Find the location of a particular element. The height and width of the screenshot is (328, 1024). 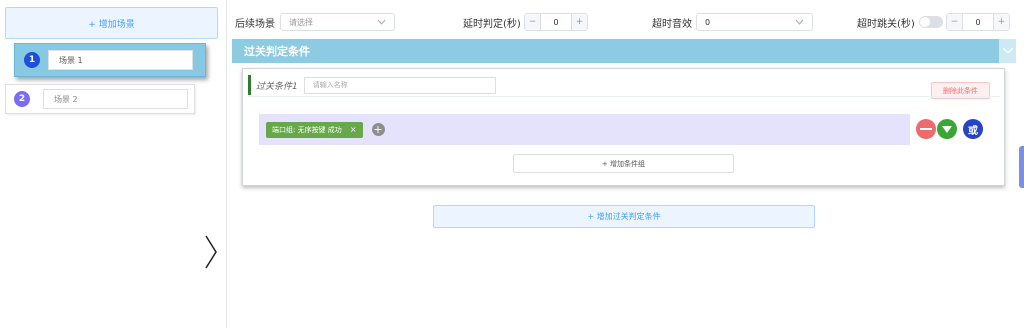

next-scene-placeholder: 请选择 is located at coordinates (301, 22).